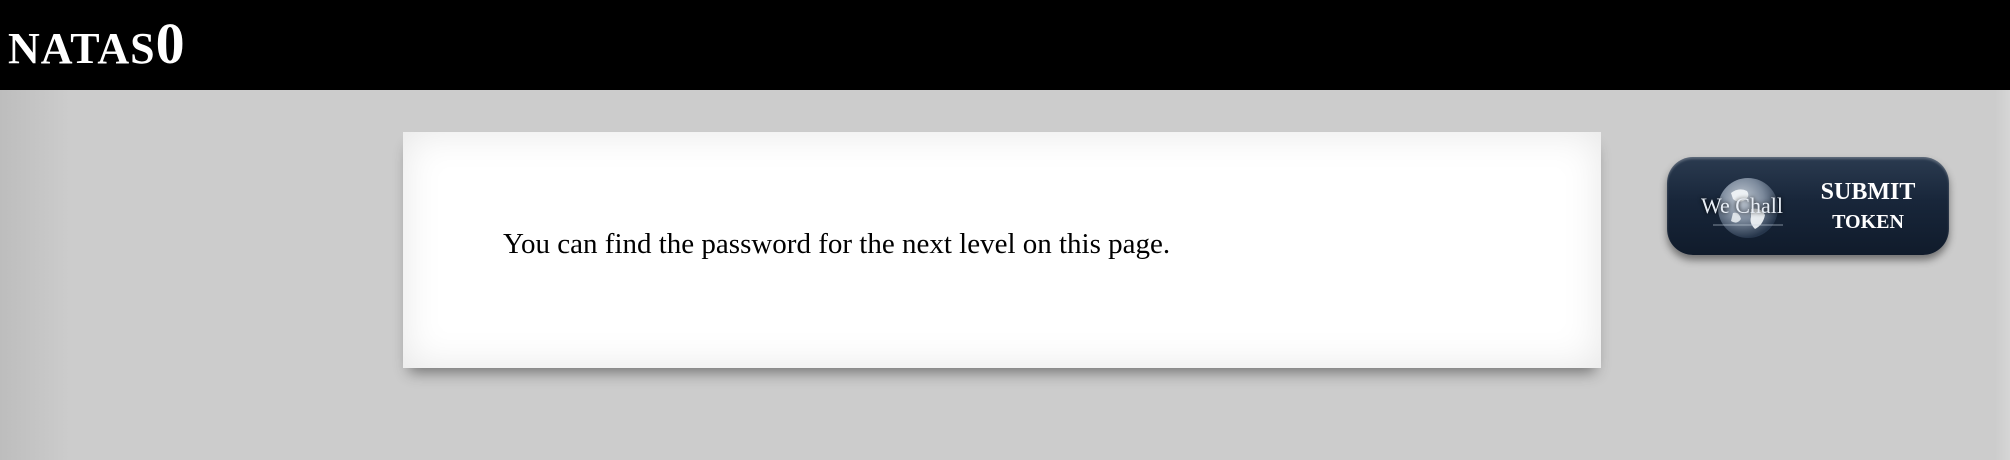  Describe the element at coordinates (1868, 192) in the screenshot. I see `submit-label-line1: Submit` at that location.